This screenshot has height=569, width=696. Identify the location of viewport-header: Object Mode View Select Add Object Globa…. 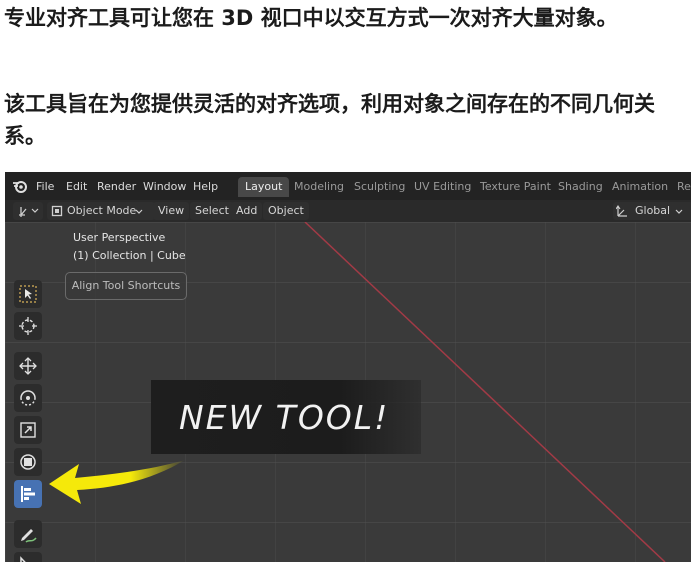
(348, 211).